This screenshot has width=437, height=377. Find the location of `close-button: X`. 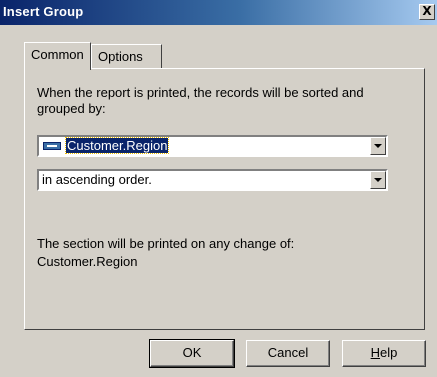

close-button: X is located at coordinates (427, 12).